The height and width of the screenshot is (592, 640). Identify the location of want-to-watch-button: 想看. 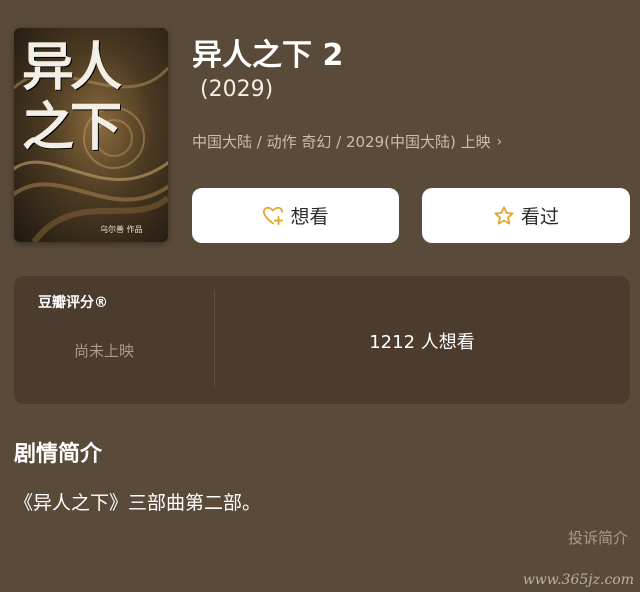
(295, 215).